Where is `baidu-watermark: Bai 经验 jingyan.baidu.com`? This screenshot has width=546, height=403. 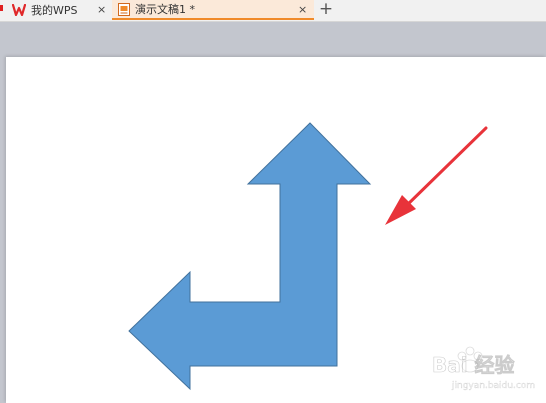 baidu-watermark: Bai 经验 jingyan.baidu.com is located at coordinates (483, 368).